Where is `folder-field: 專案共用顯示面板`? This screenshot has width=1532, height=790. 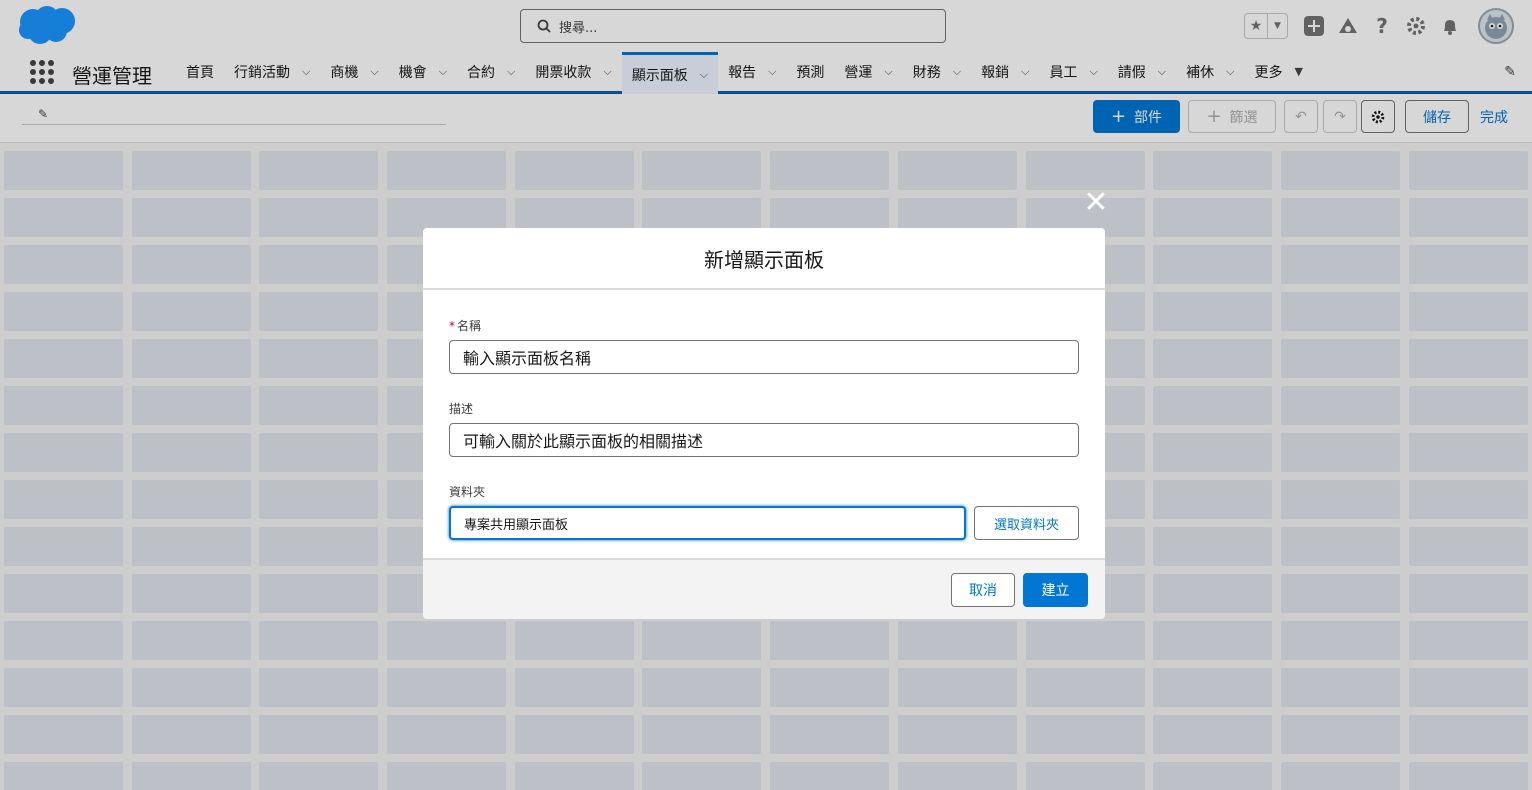 folder-field: 專案共用顯示面板 is located at coordinates (707, 523).